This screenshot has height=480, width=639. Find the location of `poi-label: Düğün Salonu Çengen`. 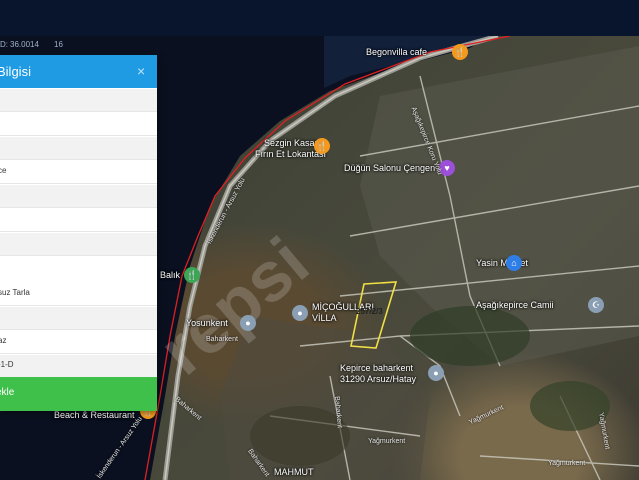

poi-label: Düğün Salonu Çengen is located at coordinates (390, 168).